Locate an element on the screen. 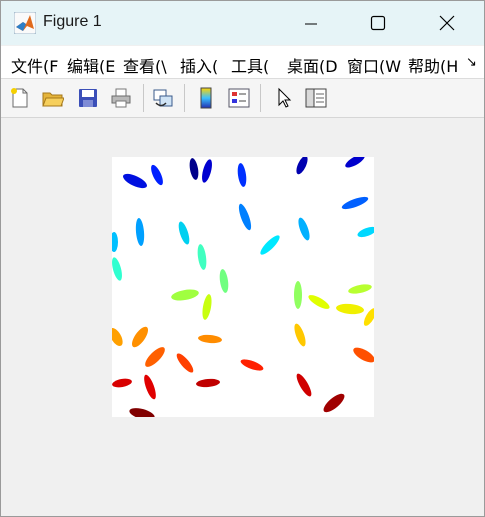 Image resolution: width=485 pixels, height=517 pixels. menu-tools: 工具( is located at coordinates (250, 65).